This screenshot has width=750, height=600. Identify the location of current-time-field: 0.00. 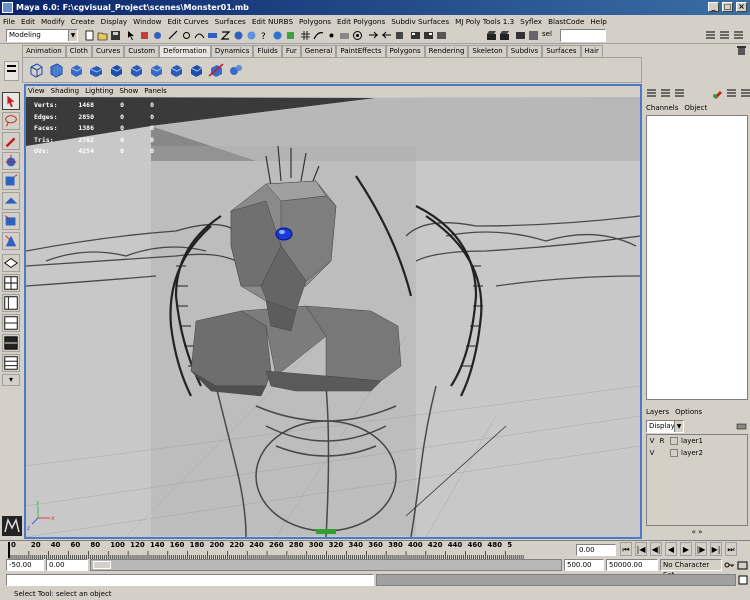
(596, 550).